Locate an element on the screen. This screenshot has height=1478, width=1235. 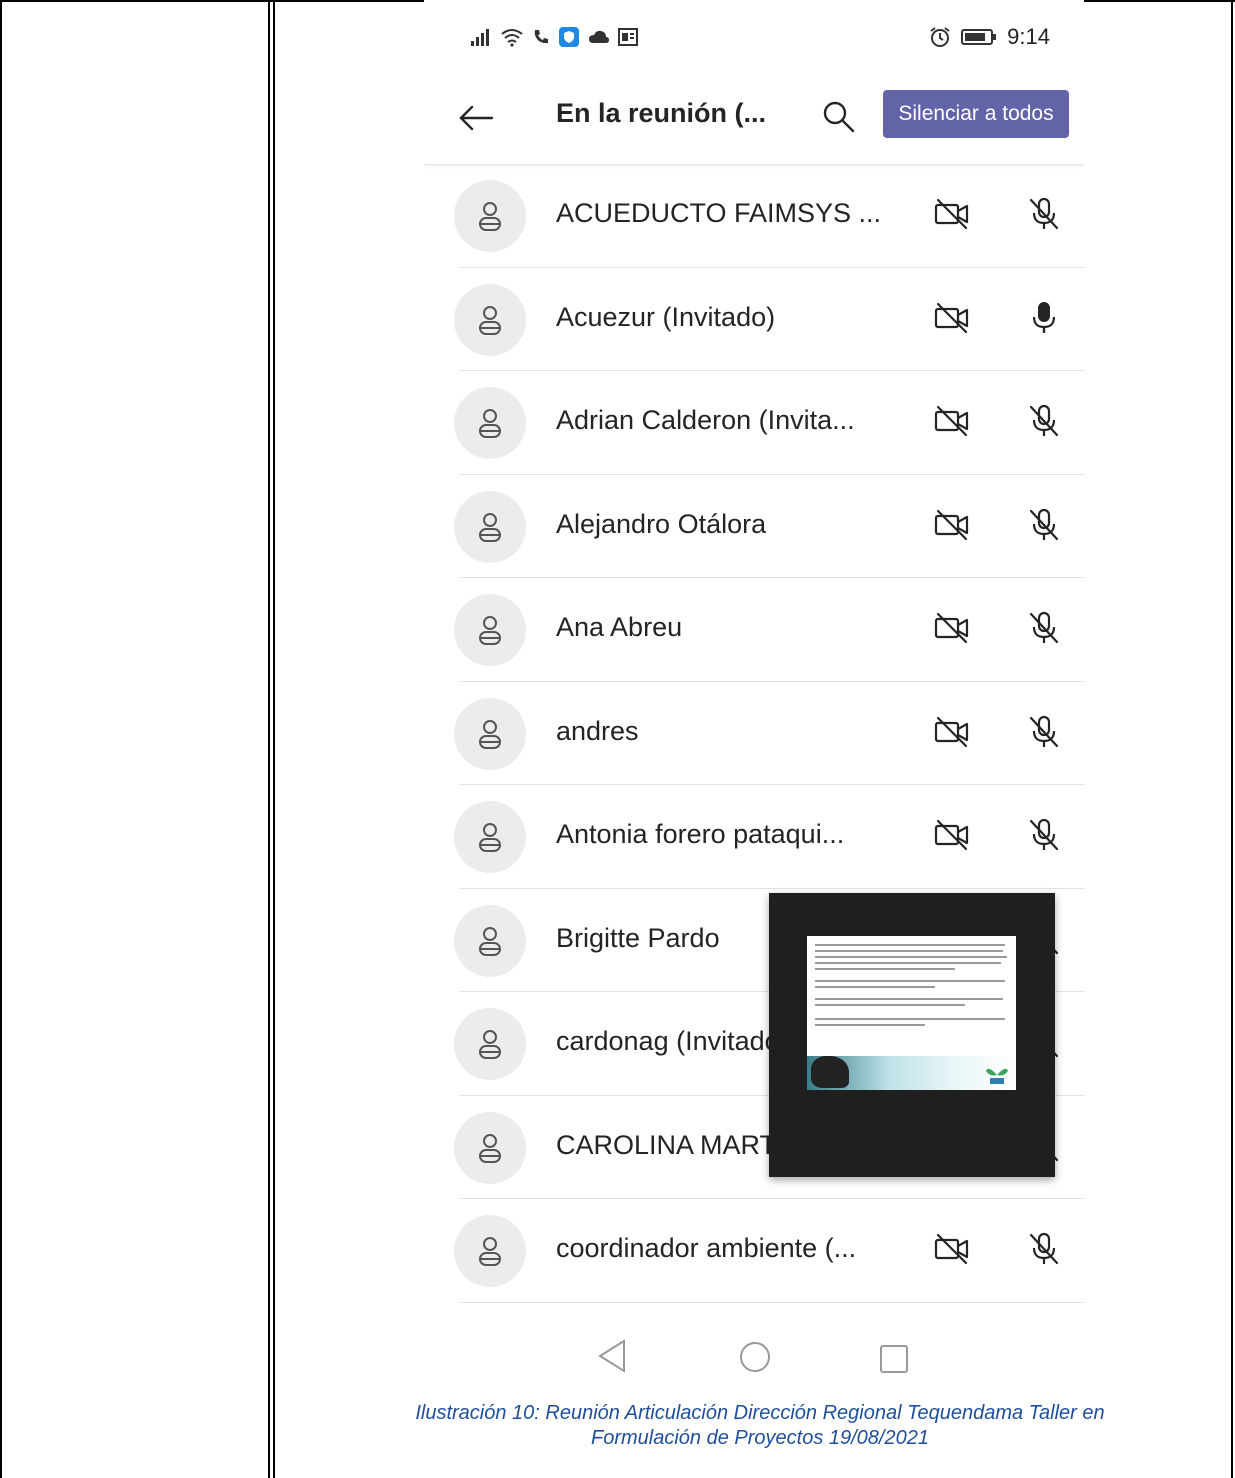
battery-icon is located at coordinates (979, 37).